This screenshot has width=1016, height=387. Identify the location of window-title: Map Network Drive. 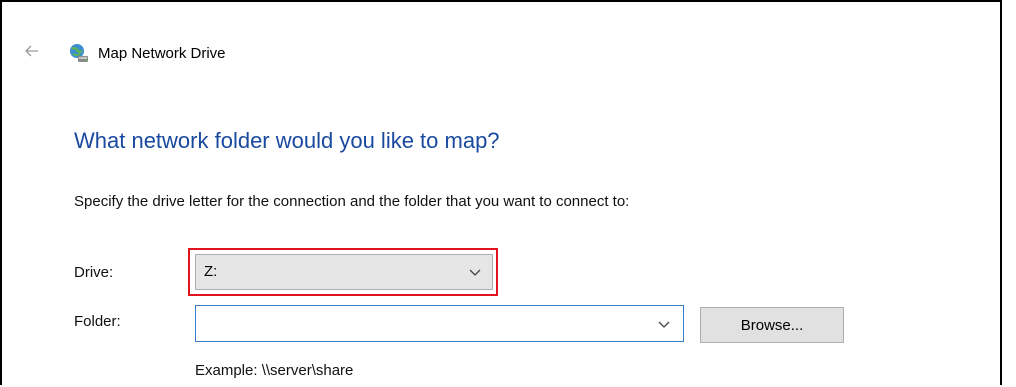
(162, 53).